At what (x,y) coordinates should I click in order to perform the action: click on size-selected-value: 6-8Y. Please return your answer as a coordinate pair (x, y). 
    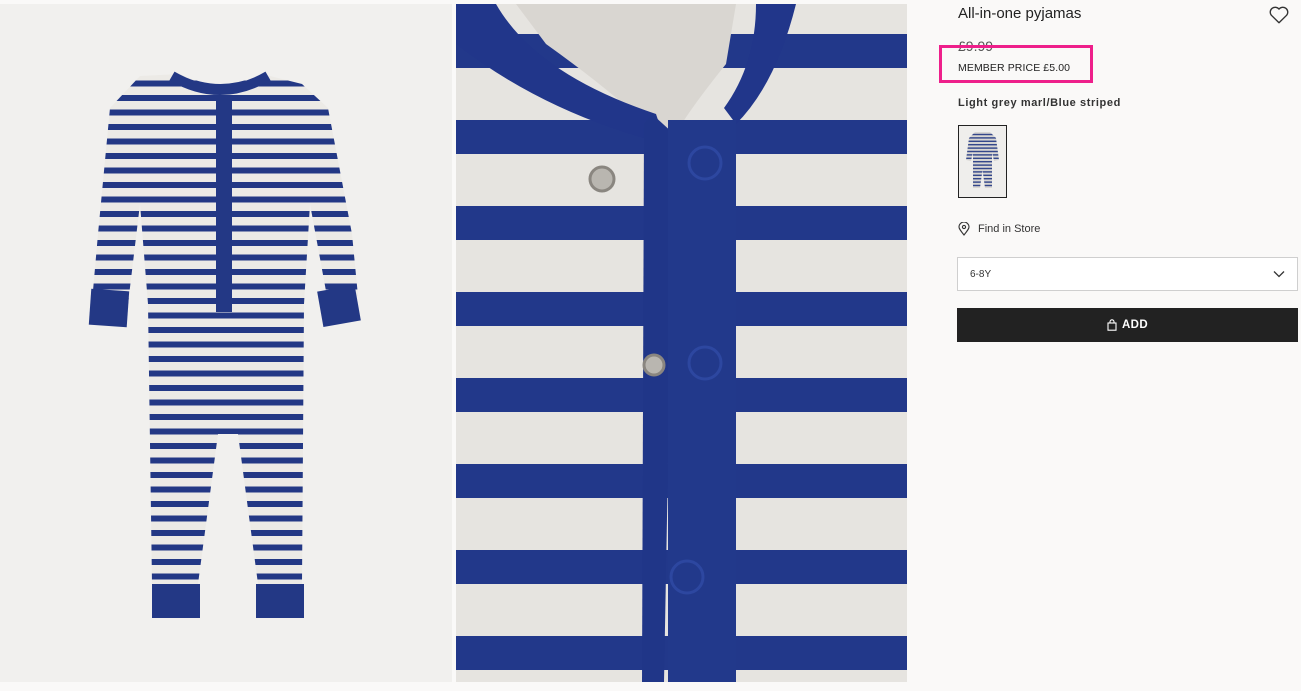
    Looking at the image, I should click on (981, 274).